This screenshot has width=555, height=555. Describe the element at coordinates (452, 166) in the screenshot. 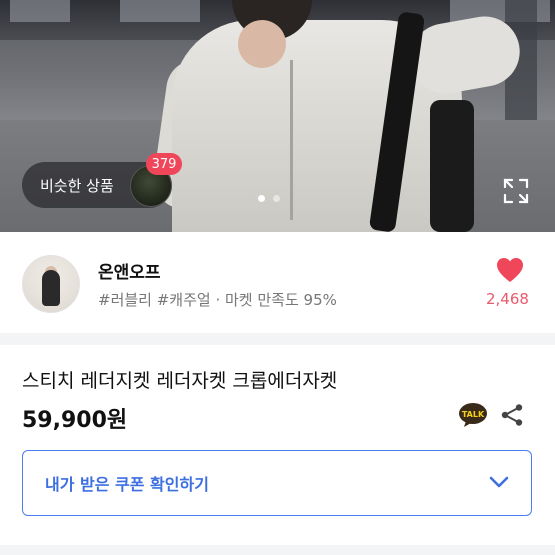

I see `bag` at that location.